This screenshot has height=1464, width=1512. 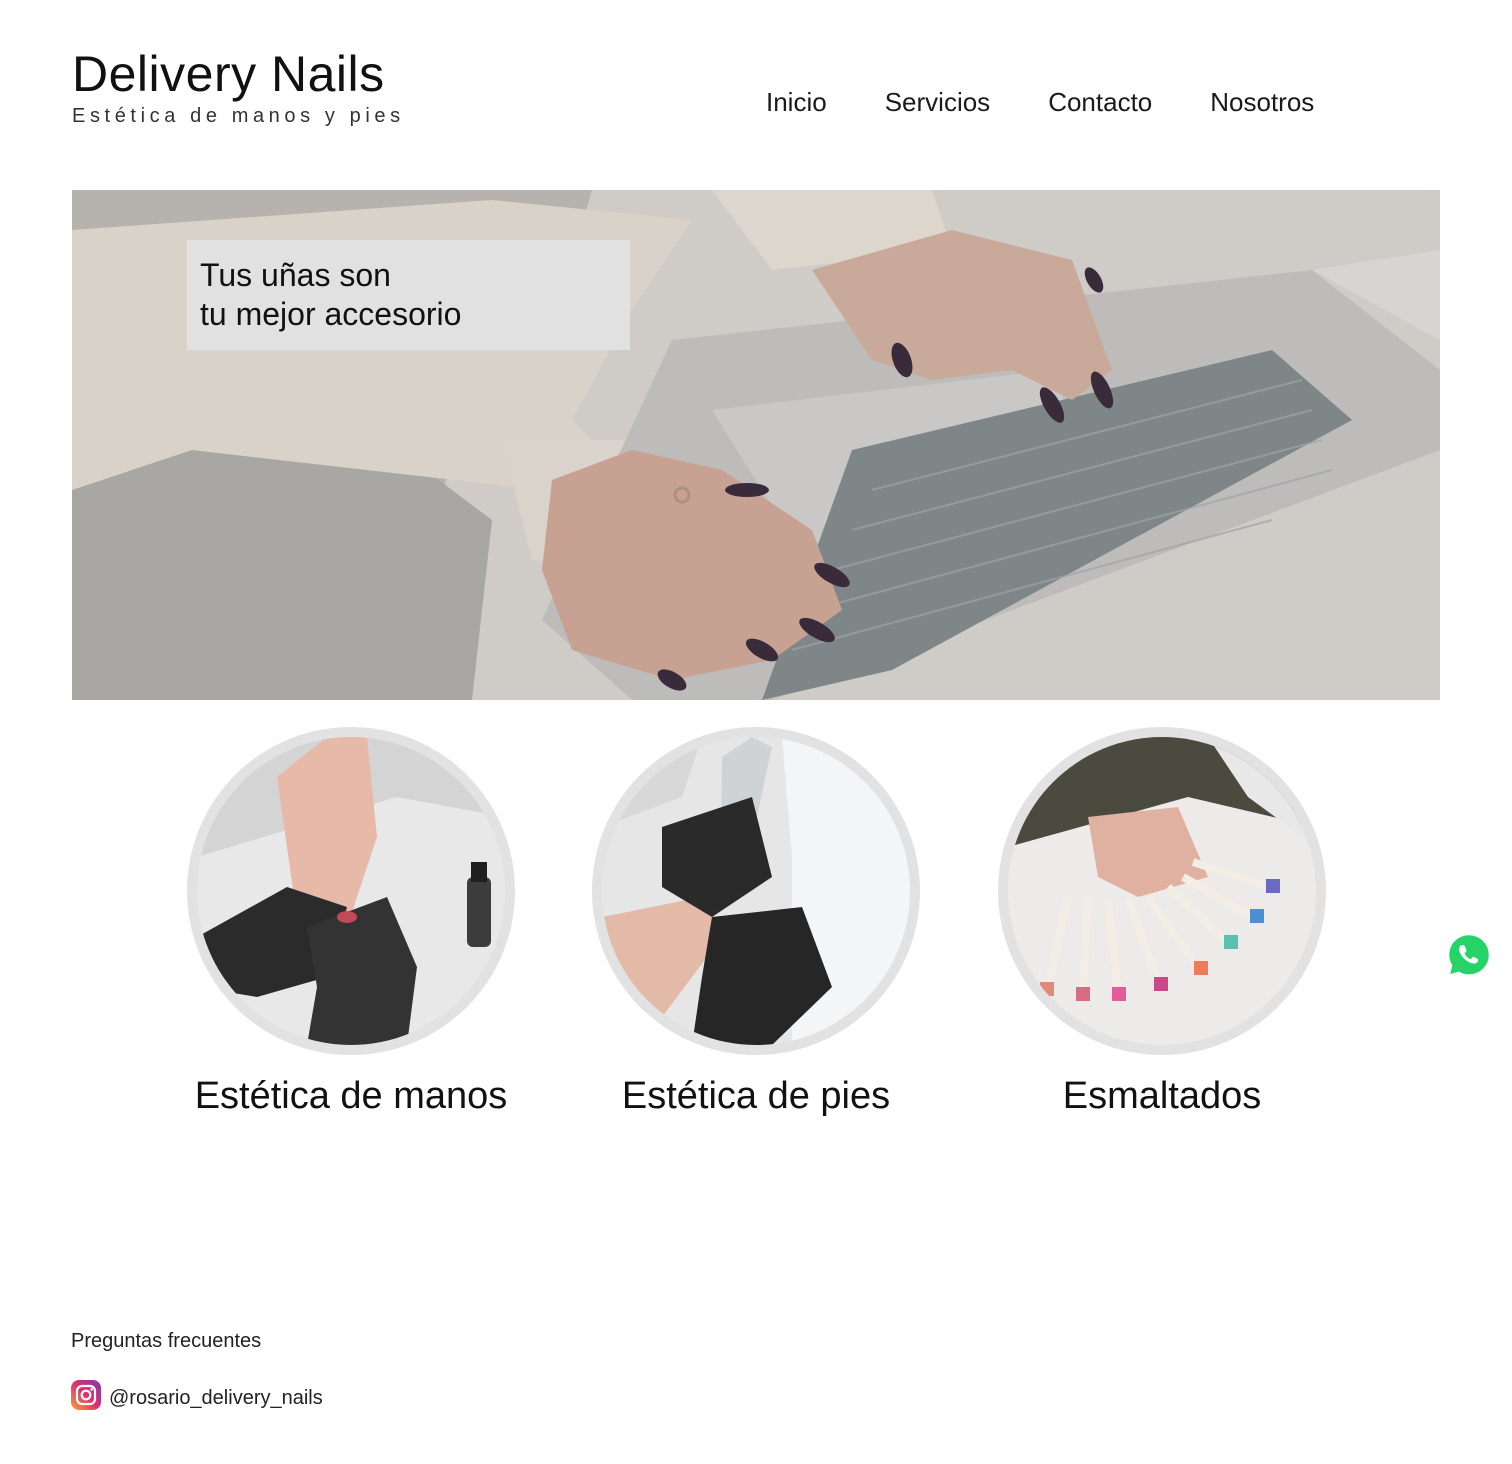 I want to click on service-label-pies: Estética de pies, so click(x=756, y=1096).